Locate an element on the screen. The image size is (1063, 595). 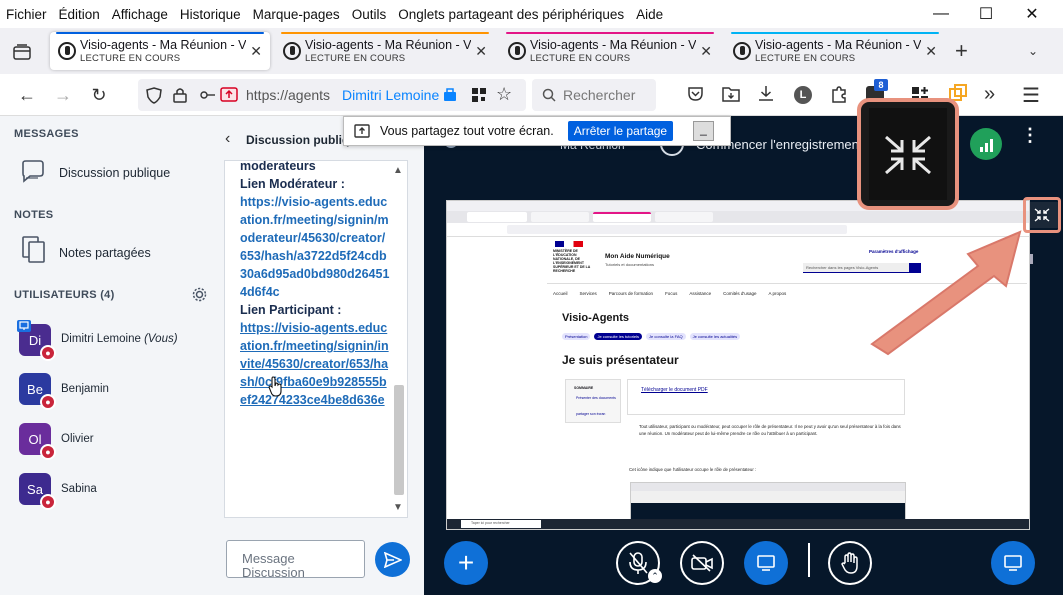
presentation-toggle-button is located at coordinates (1013, 563).